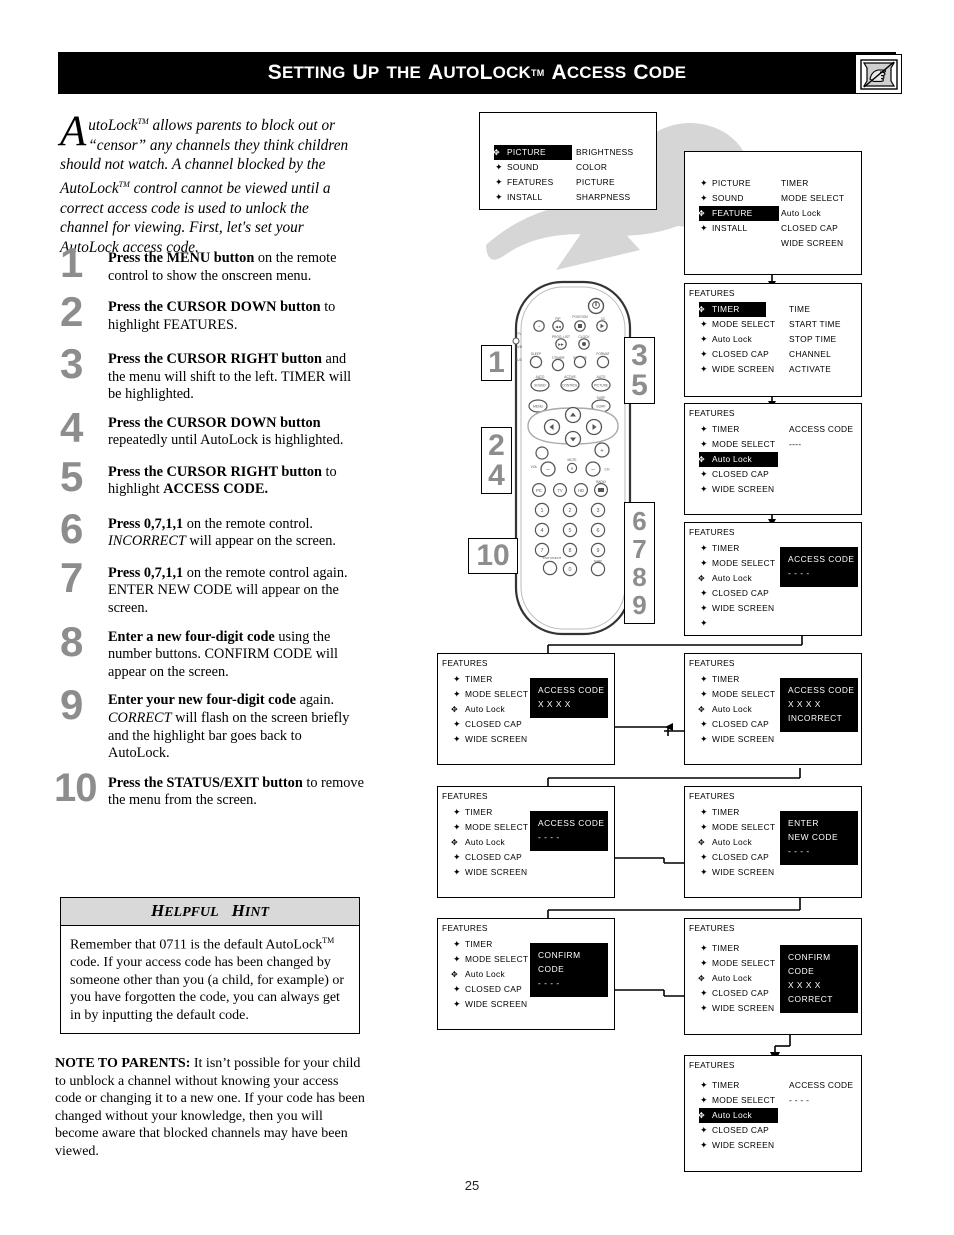  What do you see at coordinates (571, 823) in the screenshot?
I see `osd-panel-label: ACCESS CODE` at bounding box center [571, 823].